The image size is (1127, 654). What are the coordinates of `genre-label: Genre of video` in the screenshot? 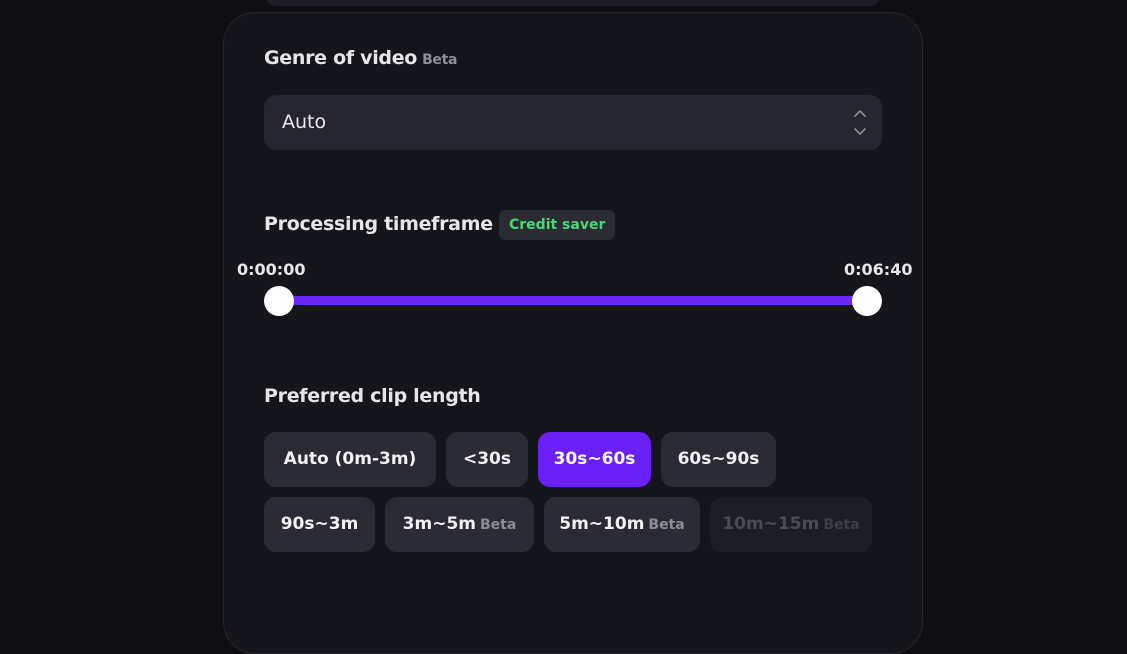 It's located at (341, 58).